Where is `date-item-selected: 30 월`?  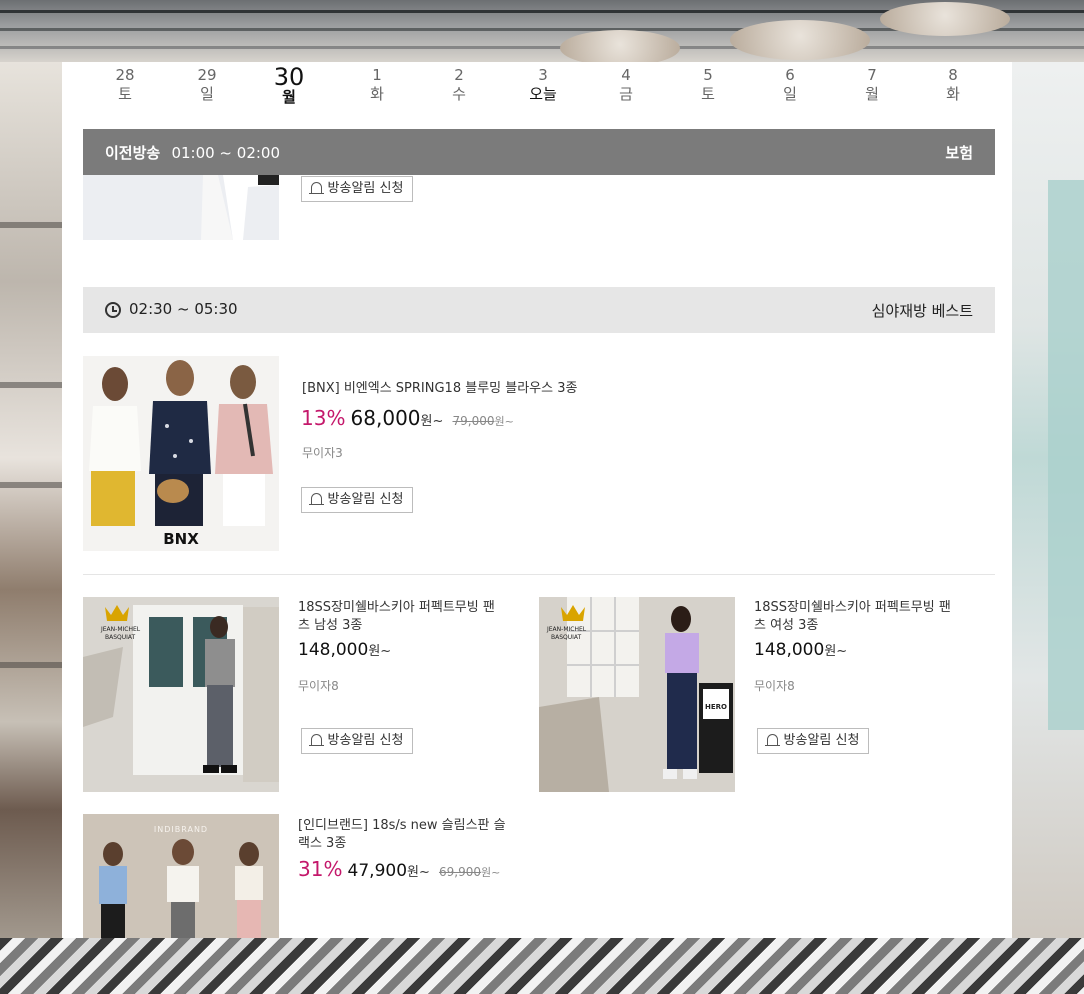 date-item-selected: 30 월 is located at coordinates (289, 86).